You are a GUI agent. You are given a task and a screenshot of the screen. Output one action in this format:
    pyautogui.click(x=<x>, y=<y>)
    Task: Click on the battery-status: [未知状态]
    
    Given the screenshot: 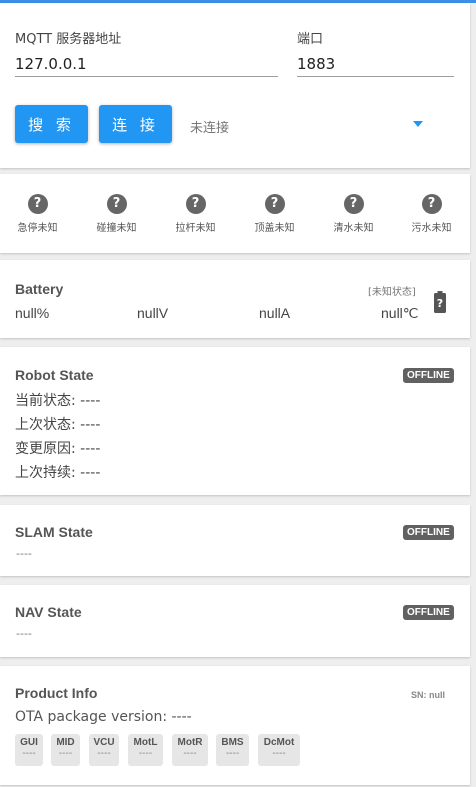 What is the action you would take?
    pyautogui.click(x=392, y=292)
    